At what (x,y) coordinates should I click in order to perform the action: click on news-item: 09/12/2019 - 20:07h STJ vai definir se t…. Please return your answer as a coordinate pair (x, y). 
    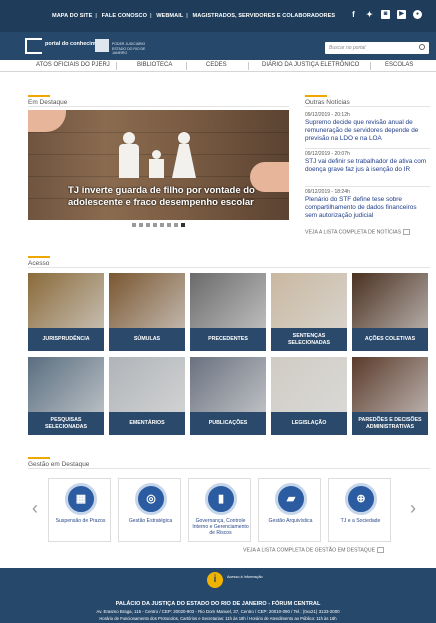
    Looking at the image, I should click on (367, 162).